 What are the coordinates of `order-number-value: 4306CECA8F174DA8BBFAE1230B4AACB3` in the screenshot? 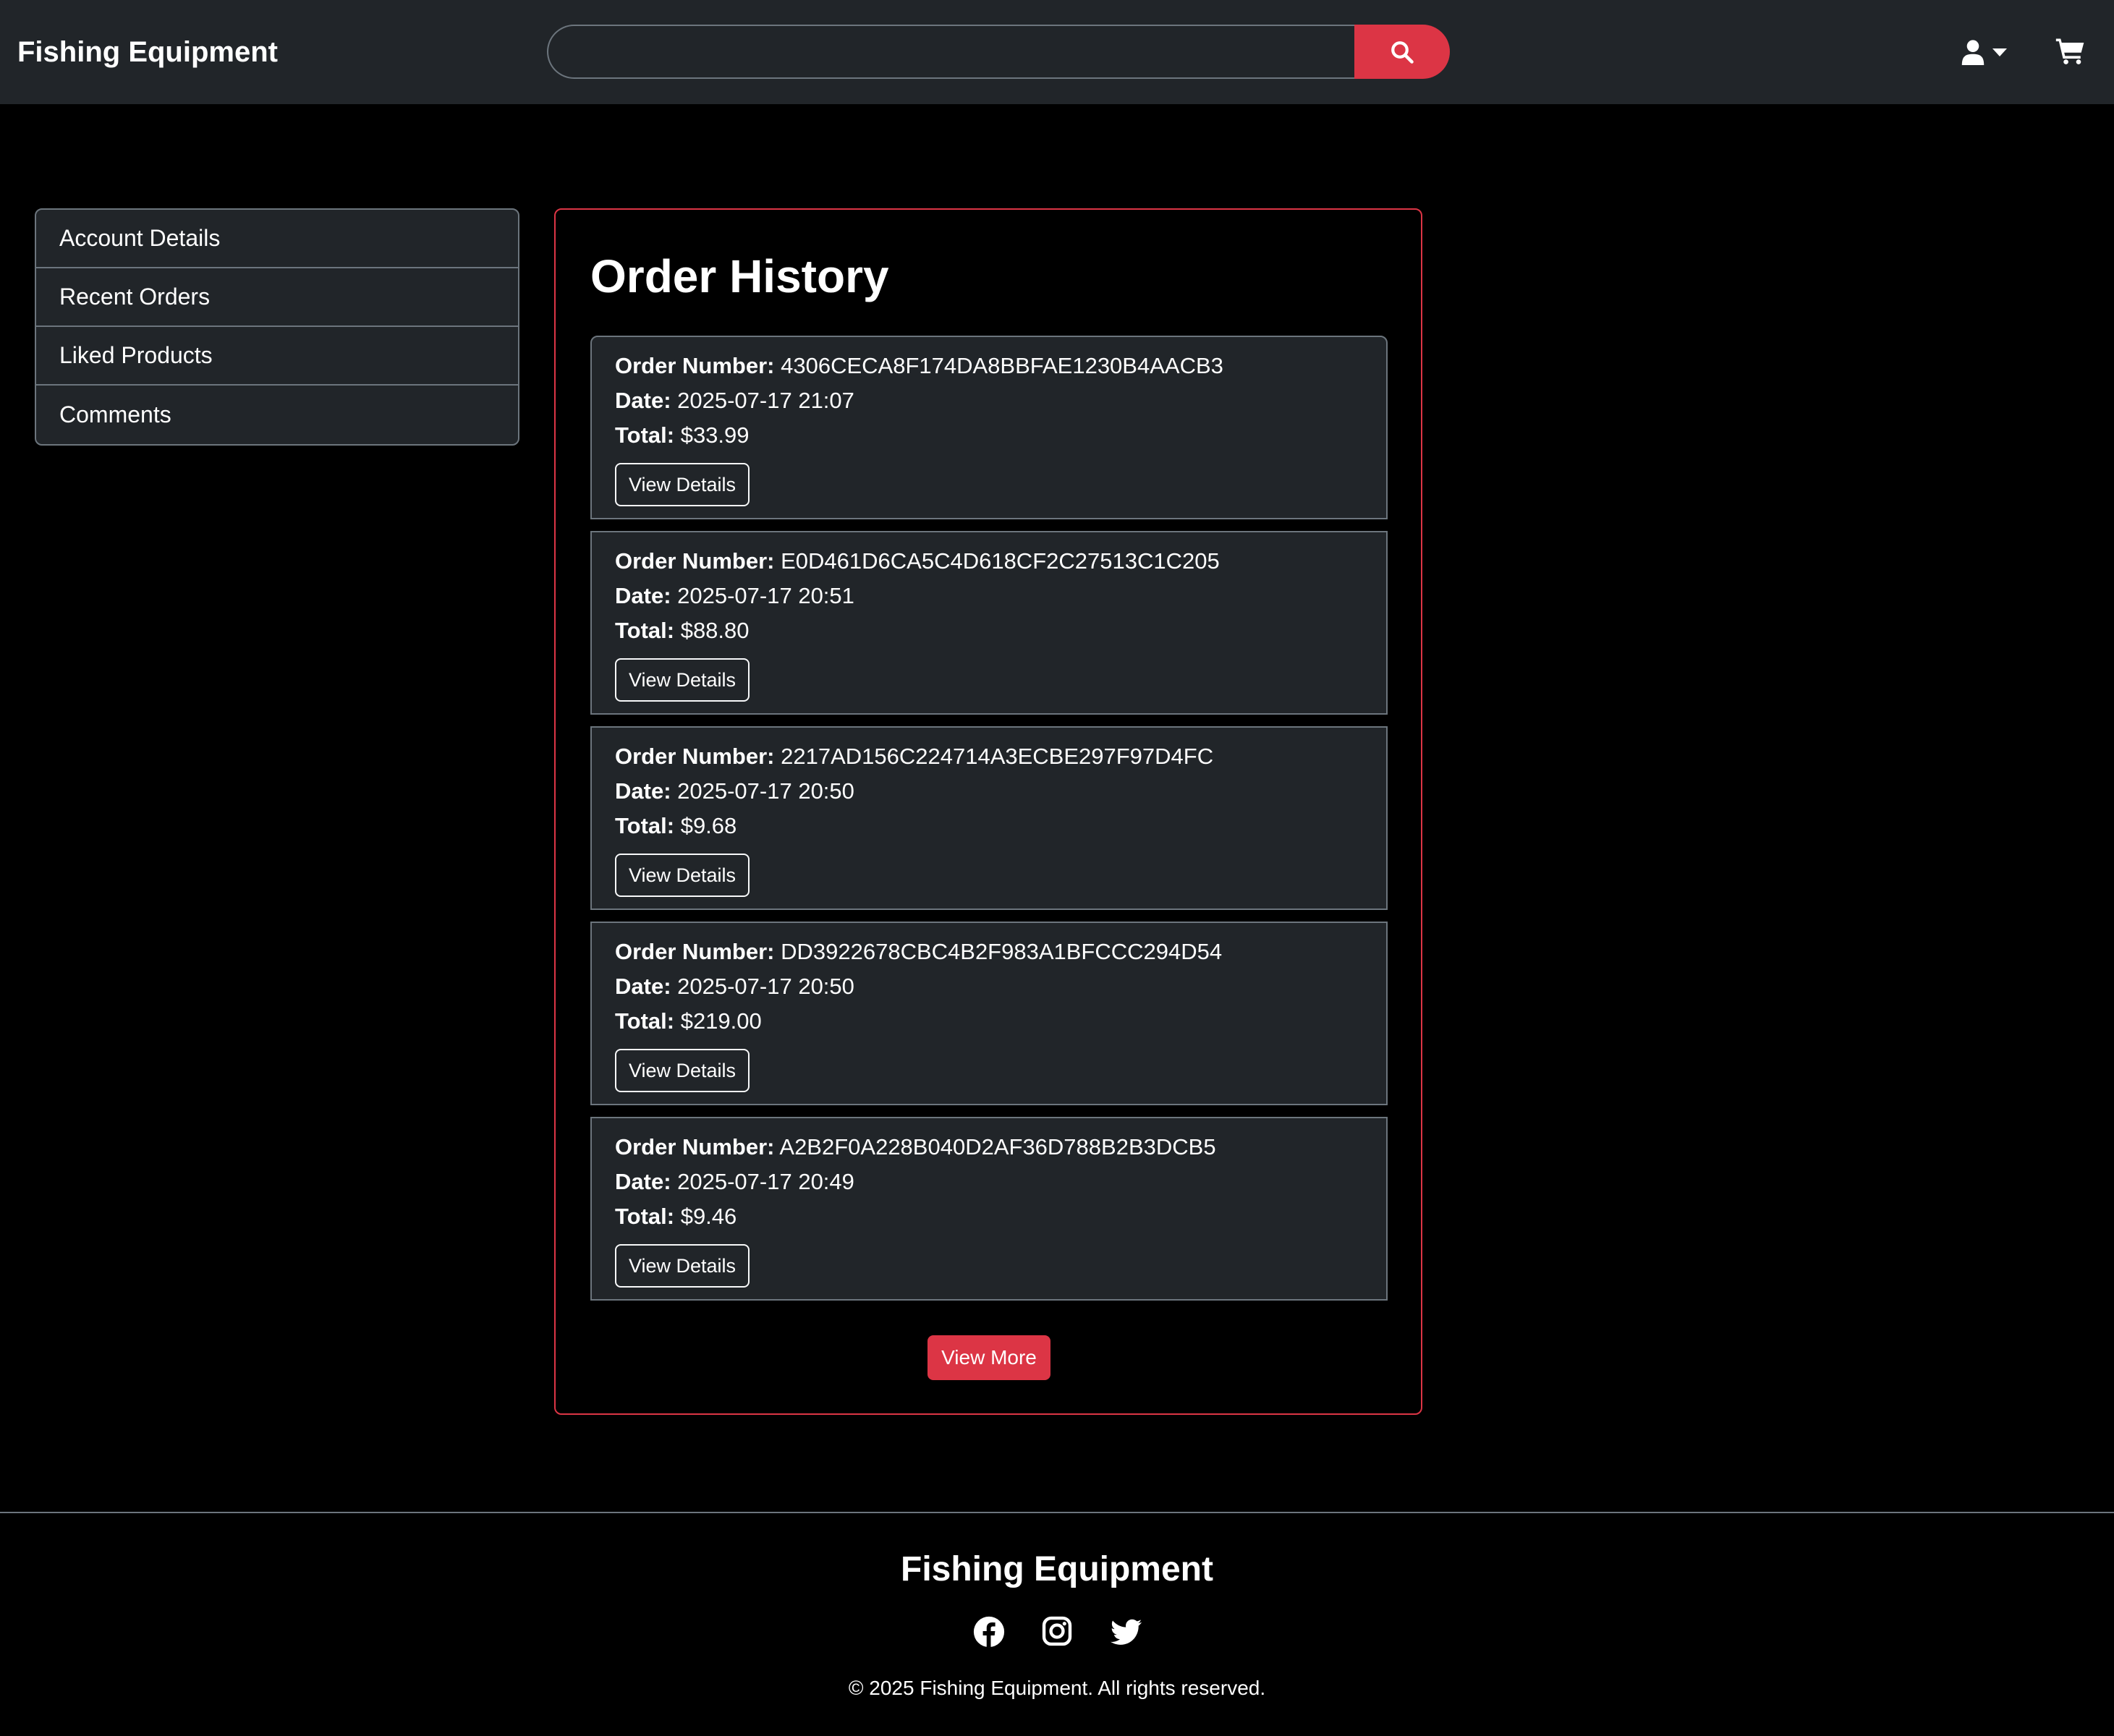 It's located at (1002, 366).